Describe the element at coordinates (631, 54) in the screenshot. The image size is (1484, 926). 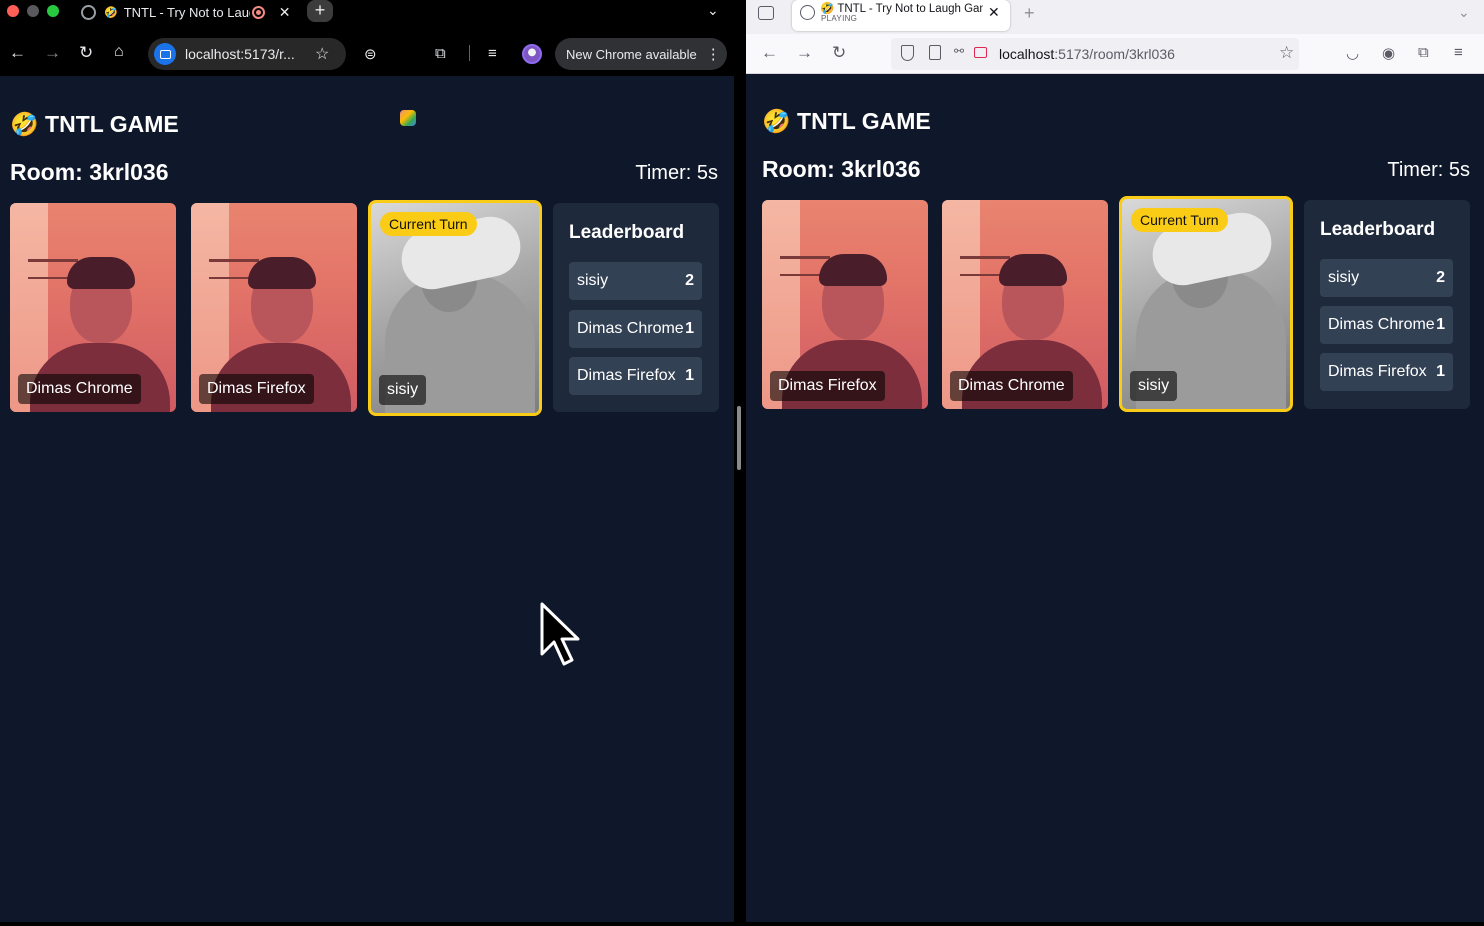
I see `update-button-label: New Chrome available` at that location.